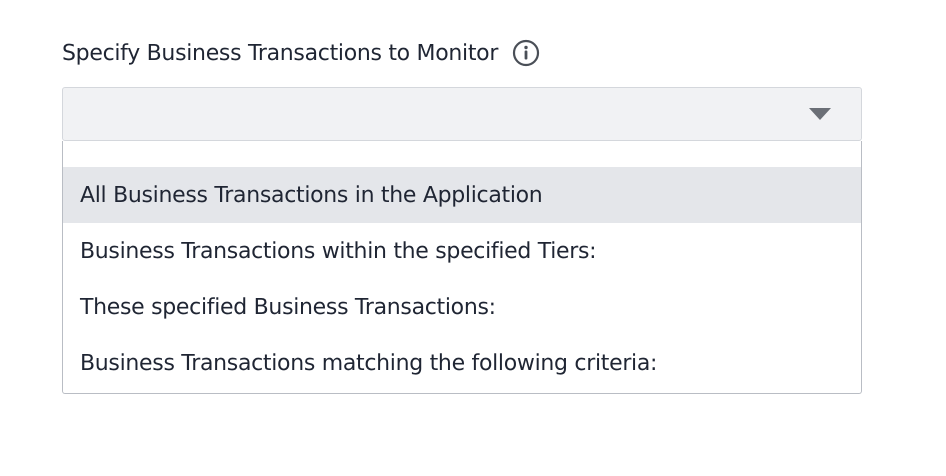 The image size is (946, 476). I want to click on field-label: Specify Business Transactions to Monitor, so click(280, 53).